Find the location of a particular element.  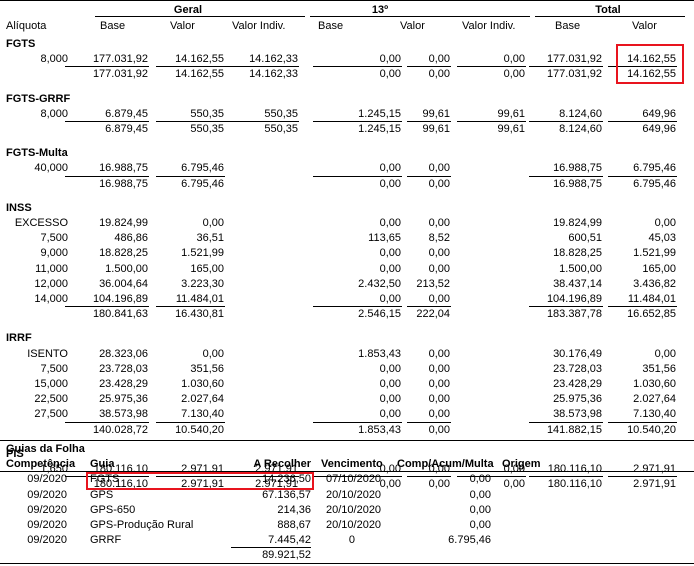

cell-geral-valor: 6.795,46 is located at coordinates (202, 168).